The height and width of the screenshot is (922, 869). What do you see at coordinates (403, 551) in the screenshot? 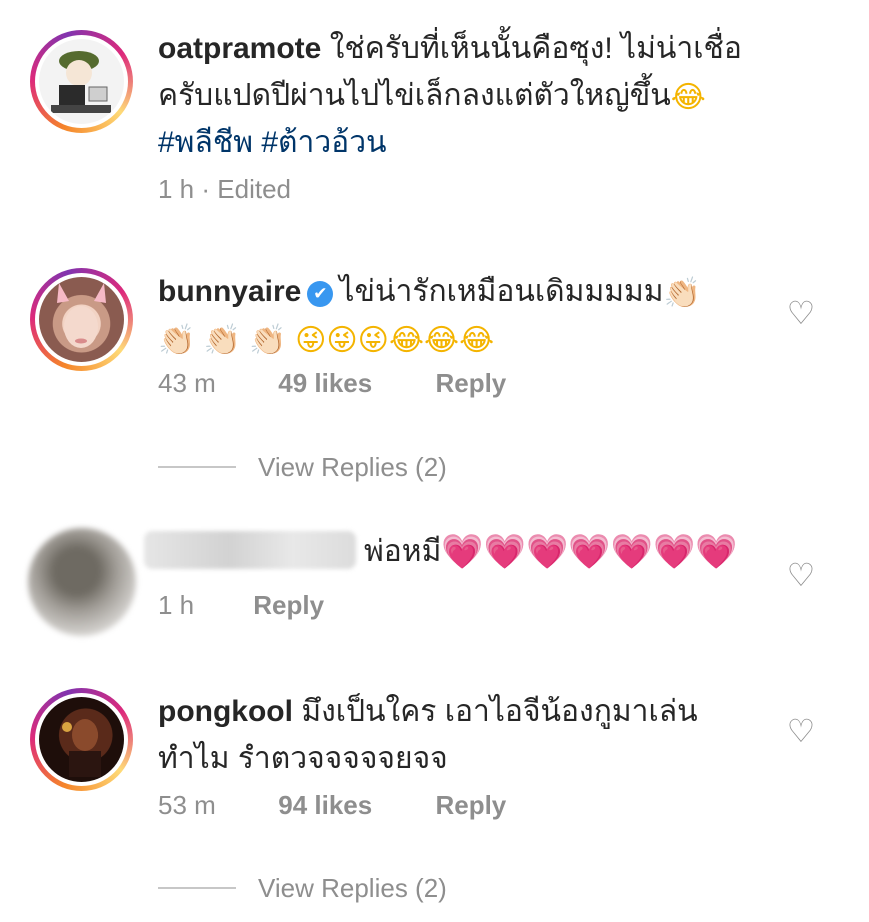
I see `comment-body-line1: พ่อหมี` at bounding box center [403, 551].